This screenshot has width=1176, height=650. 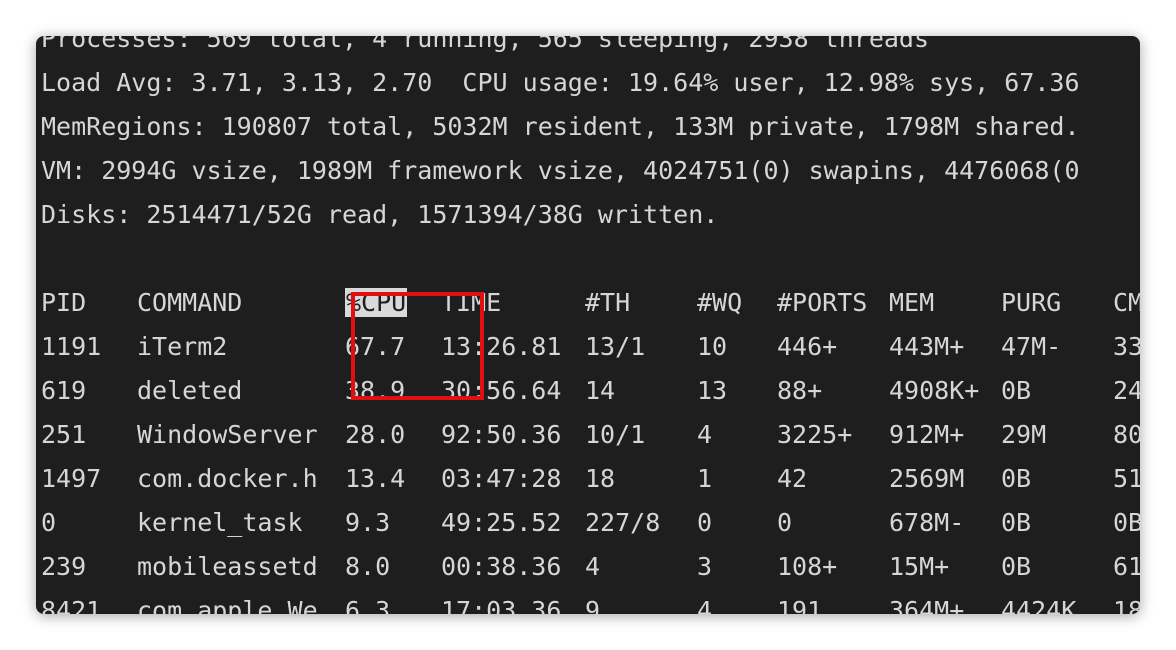 I want to click on header-cpu: %CPU, so click(x=376, y=303).